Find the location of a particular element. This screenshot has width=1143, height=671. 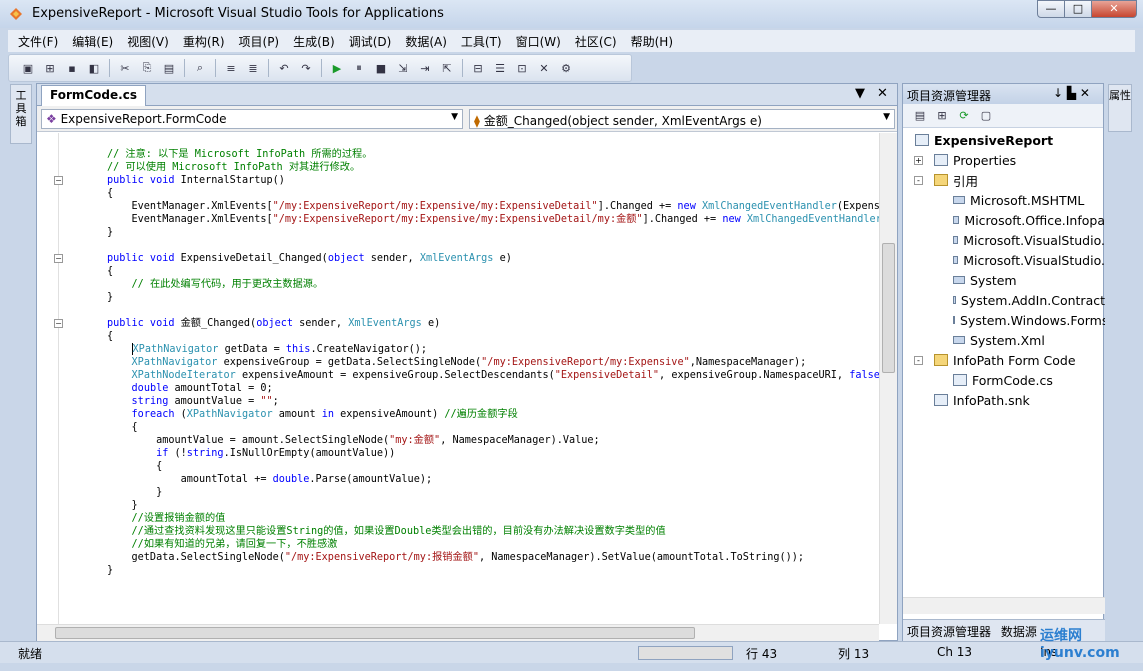

toolbox-icon: ✕ is located at coordinates (544, 68).